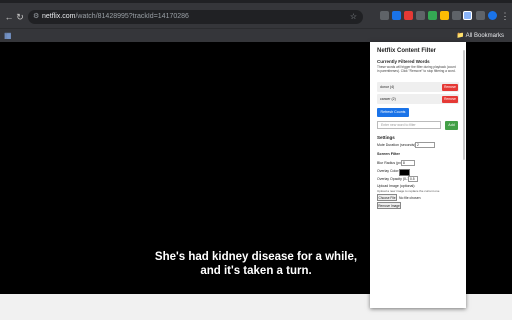  Describe the element at coordinates (409, 125) in the screenshot. I see `new-word-input: Enter new word to filter` at that location.